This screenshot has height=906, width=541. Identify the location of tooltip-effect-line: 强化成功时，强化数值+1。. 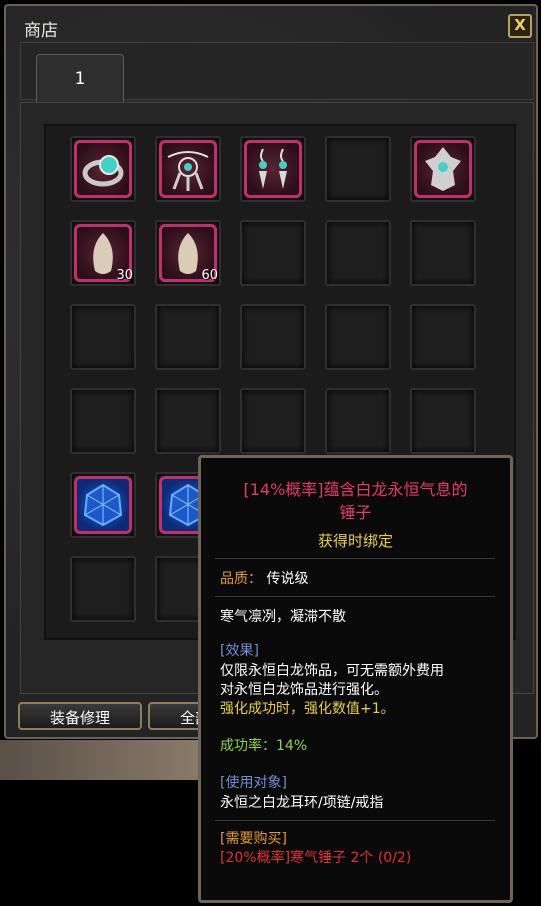
(307, 709).